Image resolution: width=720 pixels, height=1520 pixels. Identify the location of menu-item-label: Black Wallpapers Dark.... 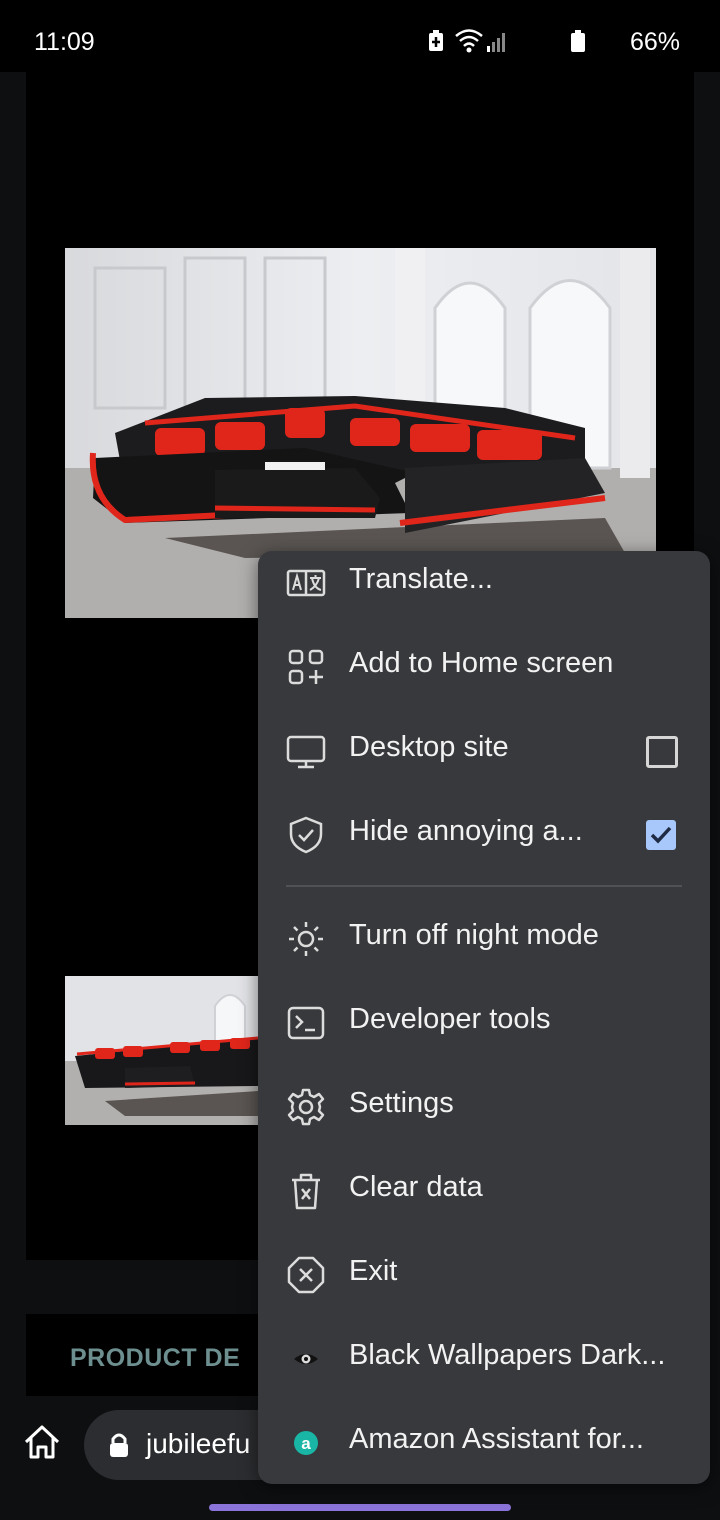
(507, 1355).